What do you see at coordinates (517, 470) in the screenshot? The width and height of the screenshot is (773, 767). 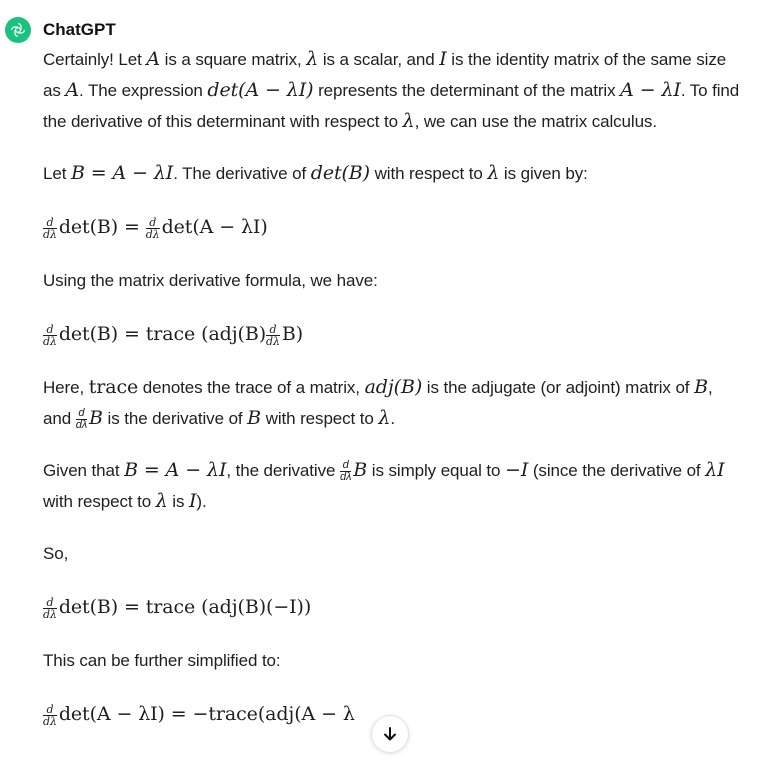 I see `math: −I` at bounding box center [517, 470].